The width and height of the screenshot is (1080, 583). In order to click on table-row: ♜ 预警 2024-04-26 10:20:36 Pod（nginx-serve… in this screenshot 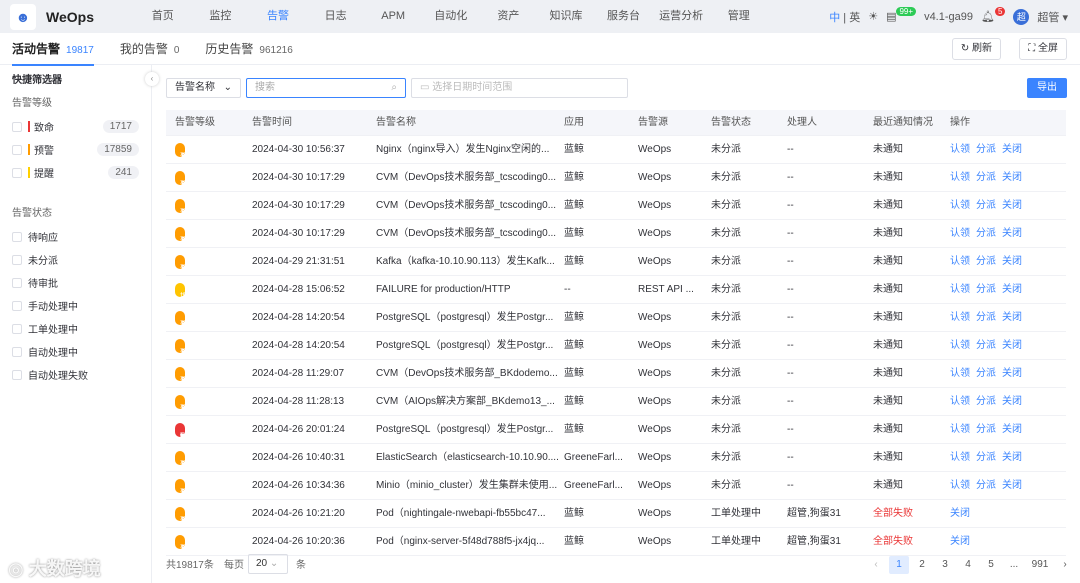, I will do `click(616, 542)`.